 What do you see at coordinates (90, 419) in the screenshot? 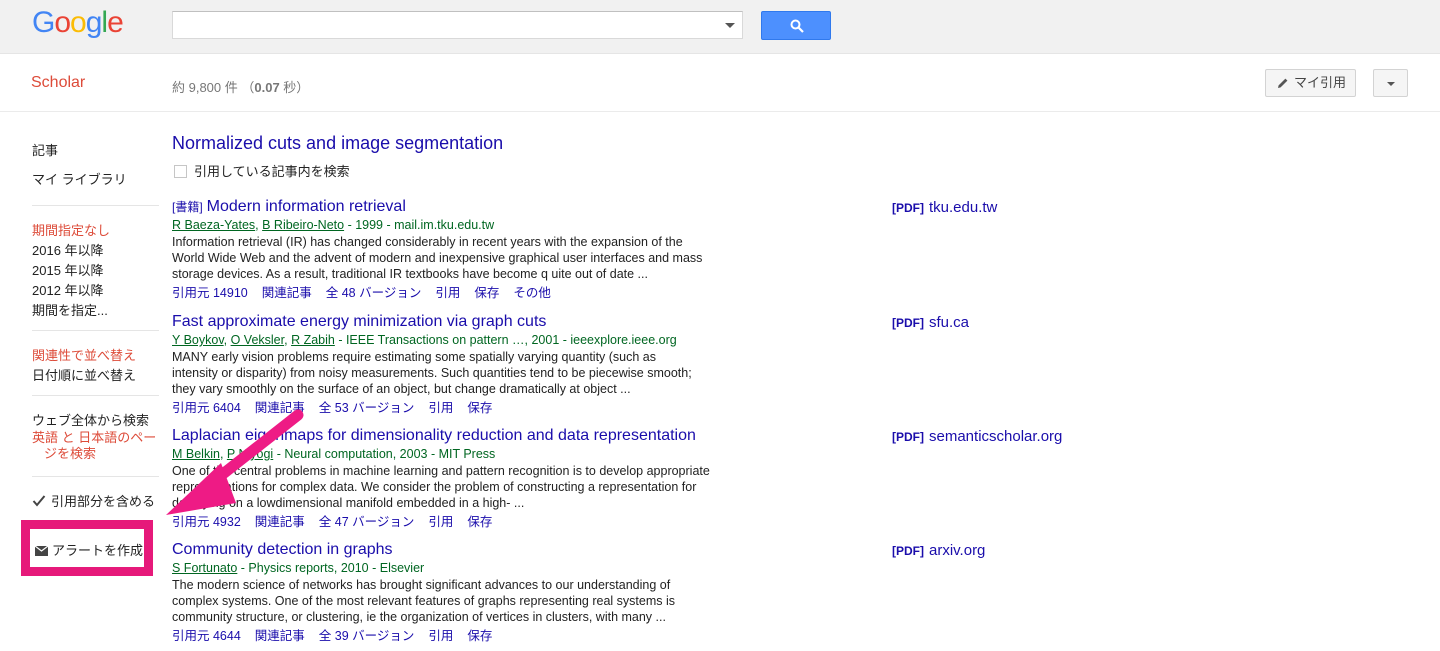
I see `sidebar-item-search-web: ウェブ全体から検索` at bounding box center [90, 419].